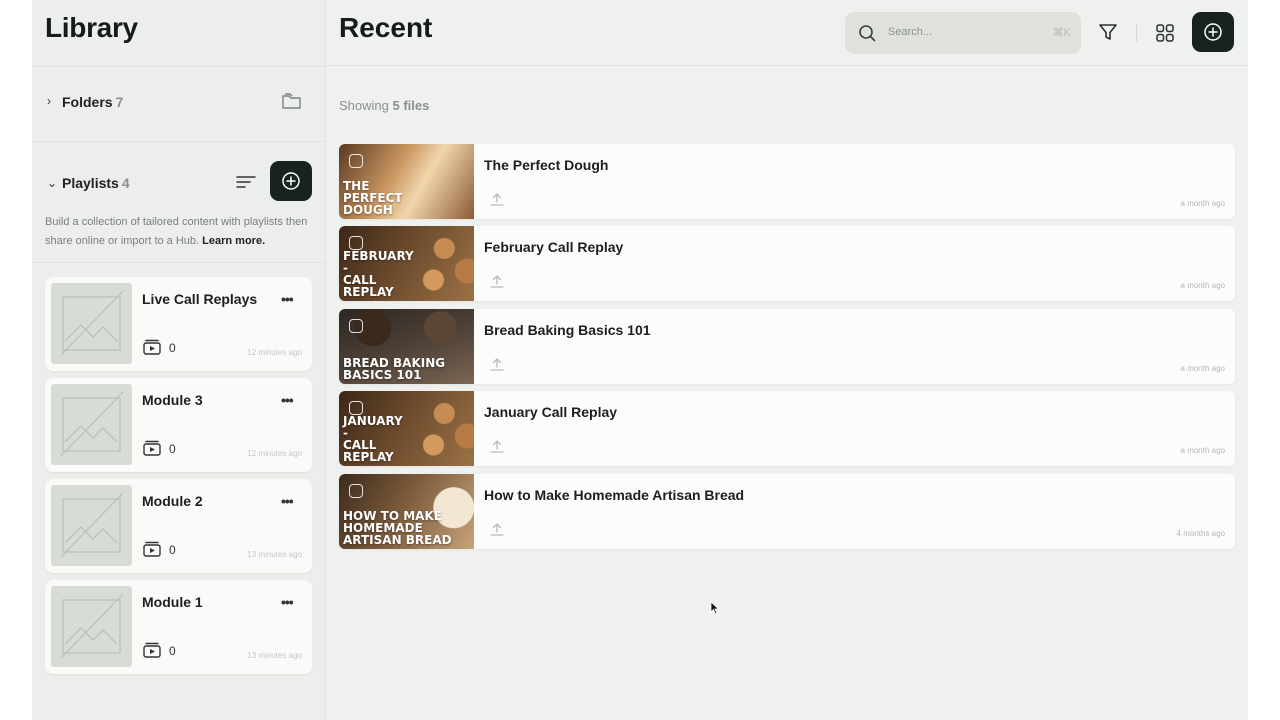  What do you see at coordinates (546, 165) in the screenshot?
I see `file-title: The Perfect Dough` at bounding box center [546, 165].